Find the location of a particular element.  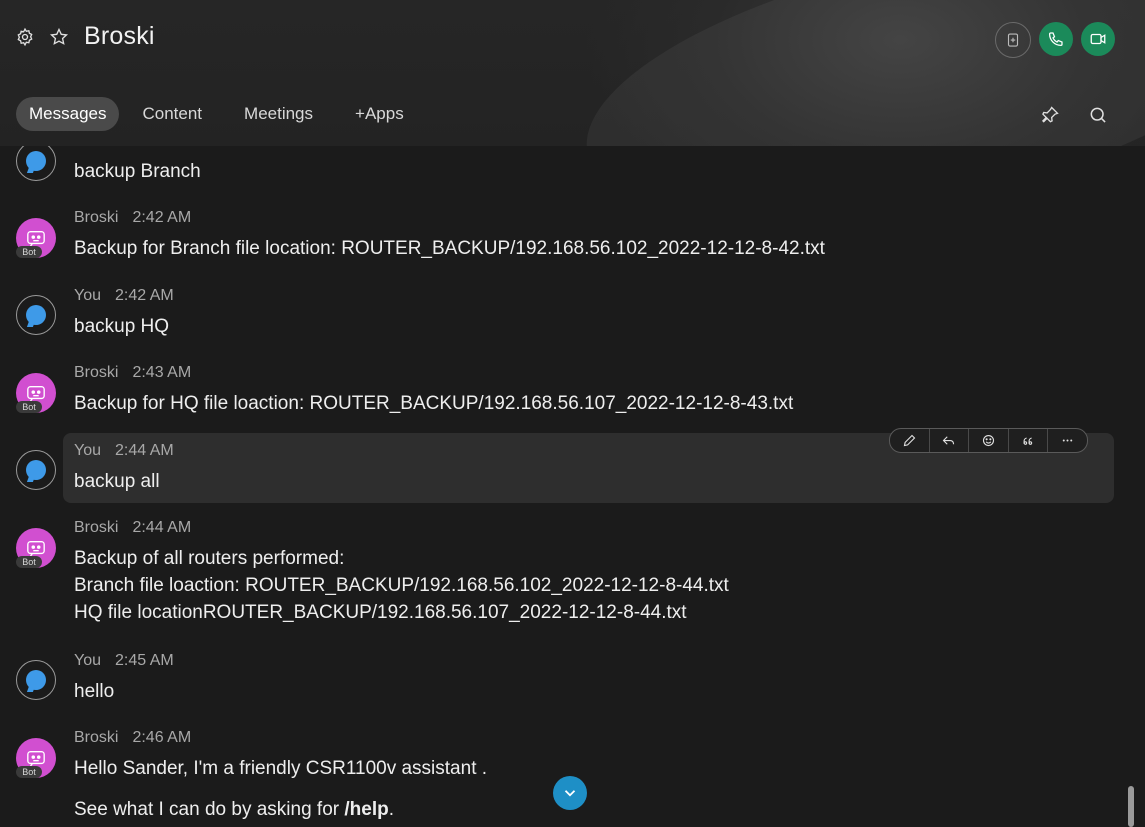

add-to-space-button is located at coordinates (1013, 40).